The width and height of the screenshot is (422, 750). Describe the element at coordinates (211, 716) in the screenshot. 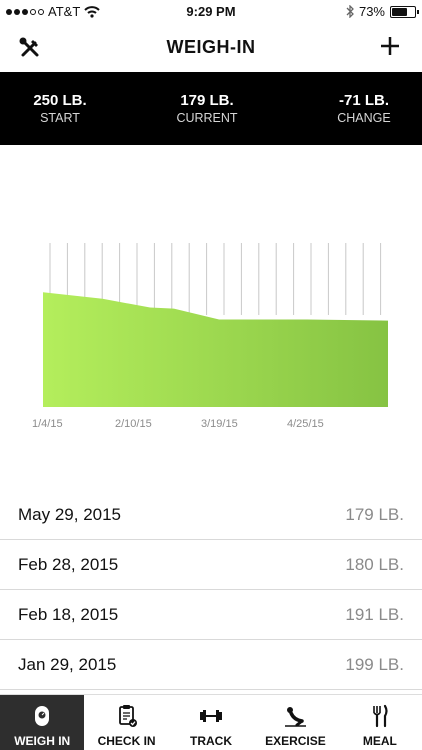

I see `dumbbell-icon` at that location.